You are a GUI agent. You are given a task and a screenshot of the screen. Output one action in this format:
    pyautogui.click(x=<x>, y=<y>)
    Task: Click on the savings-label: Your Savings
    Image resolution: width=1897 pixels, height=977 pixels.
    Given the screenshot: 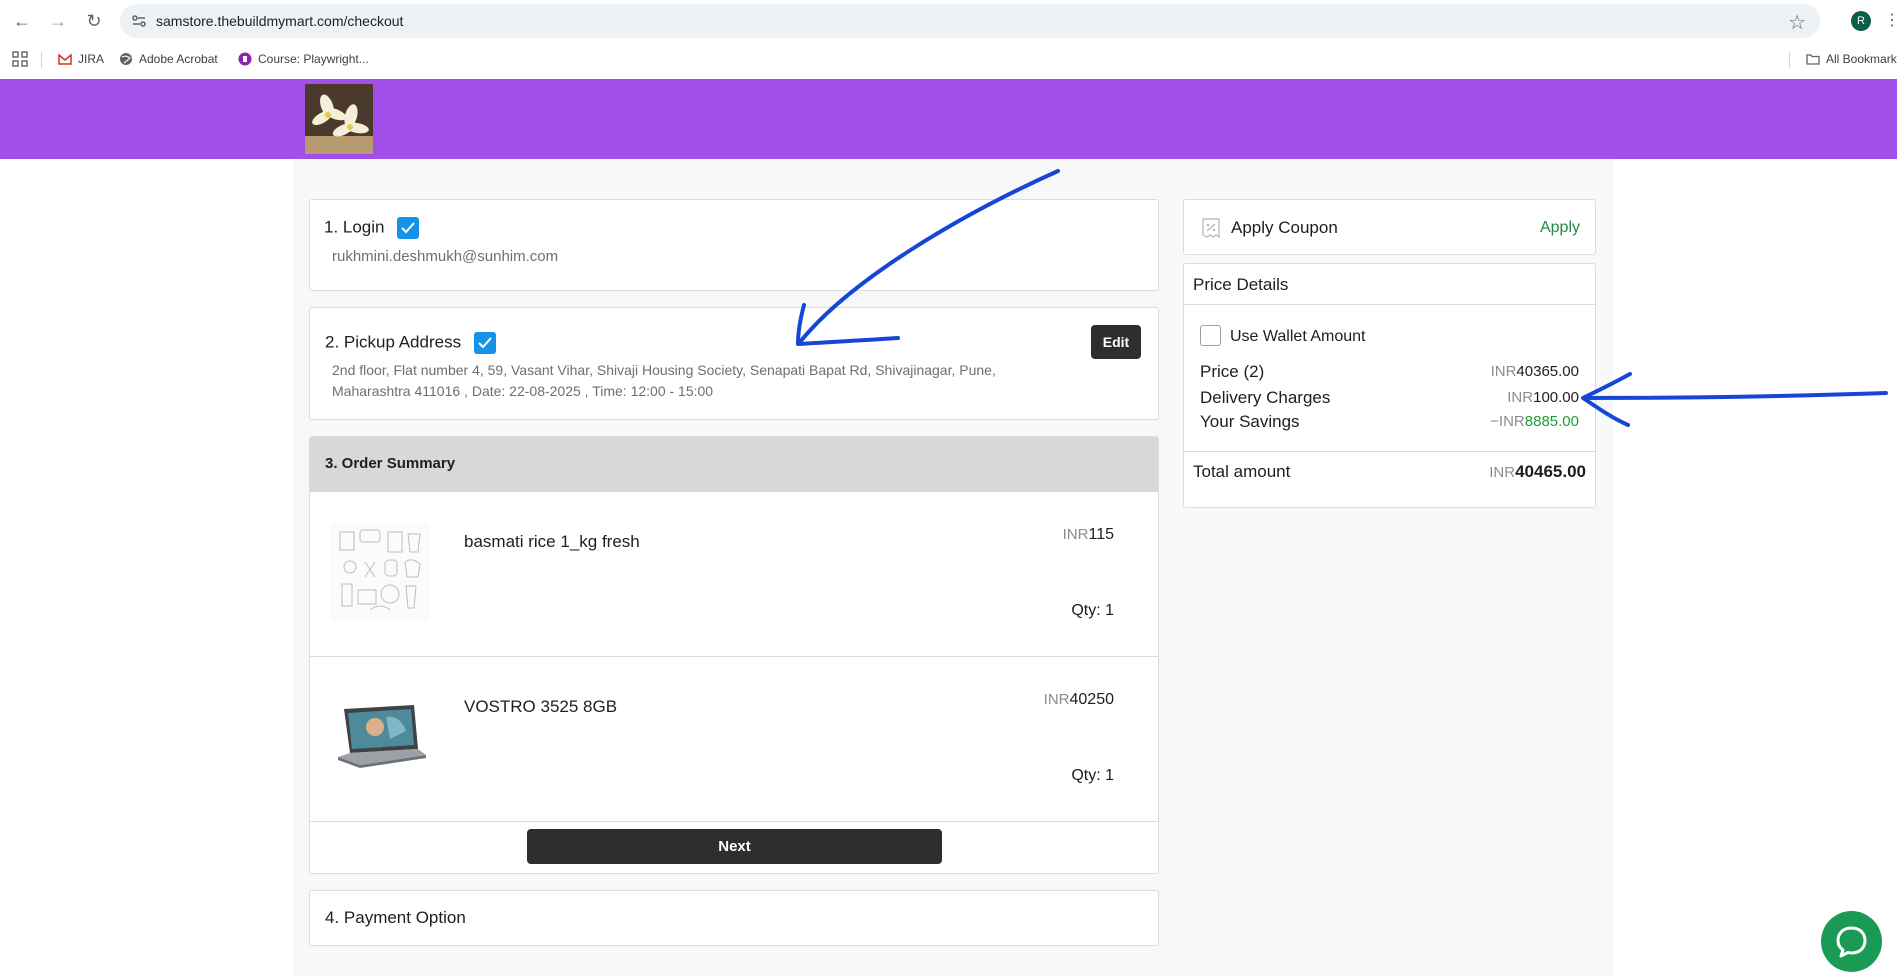 What is the action you would take?
    pyautogui.click(x=1250, y=421)
    